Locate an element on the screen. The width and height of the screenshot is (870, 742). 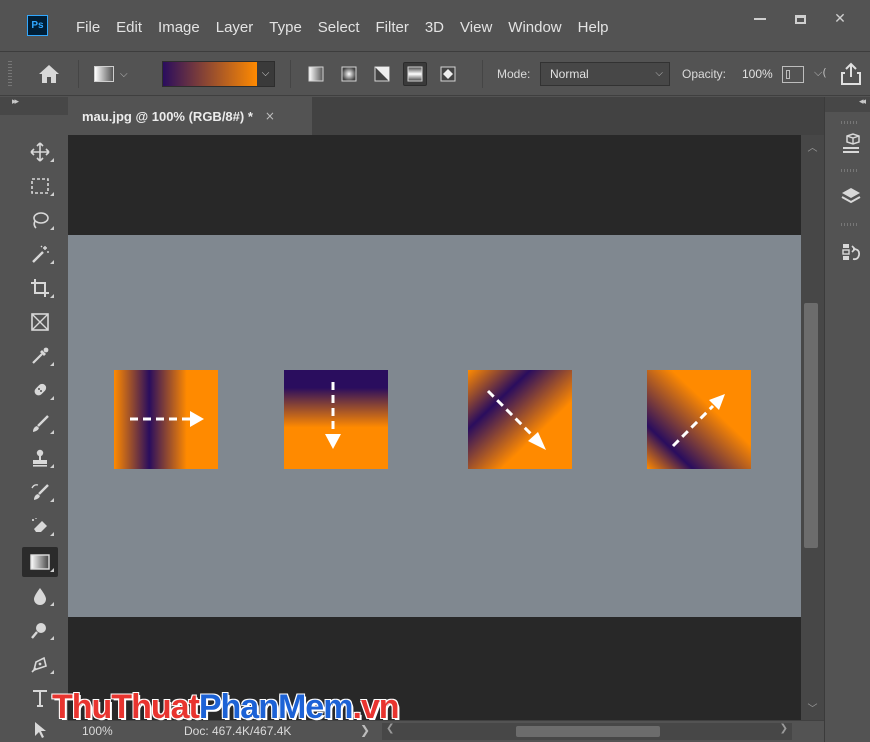
menu-3d: 3D is located at coordinates (434, 27).